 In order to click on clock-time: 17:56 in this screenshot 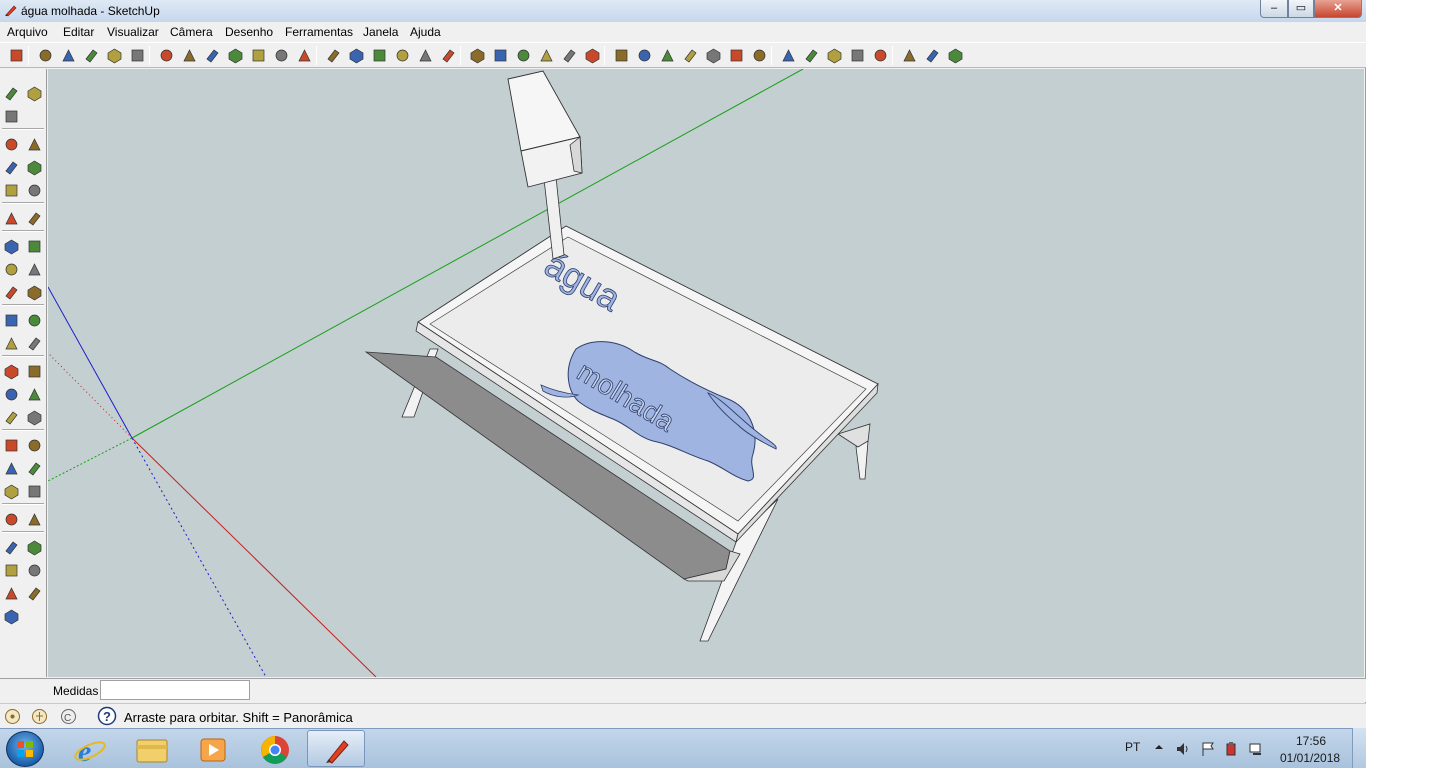, I will do `click(1311, 741)`.